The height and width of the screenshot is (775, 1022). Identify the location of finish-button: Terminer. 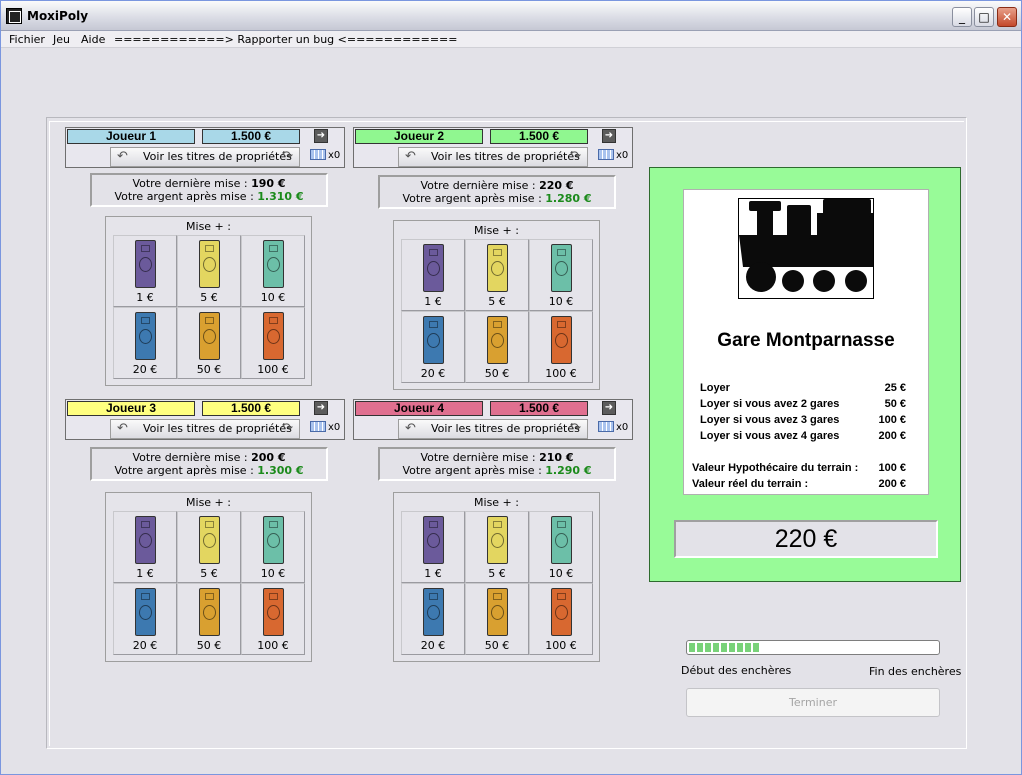
(813, 702).